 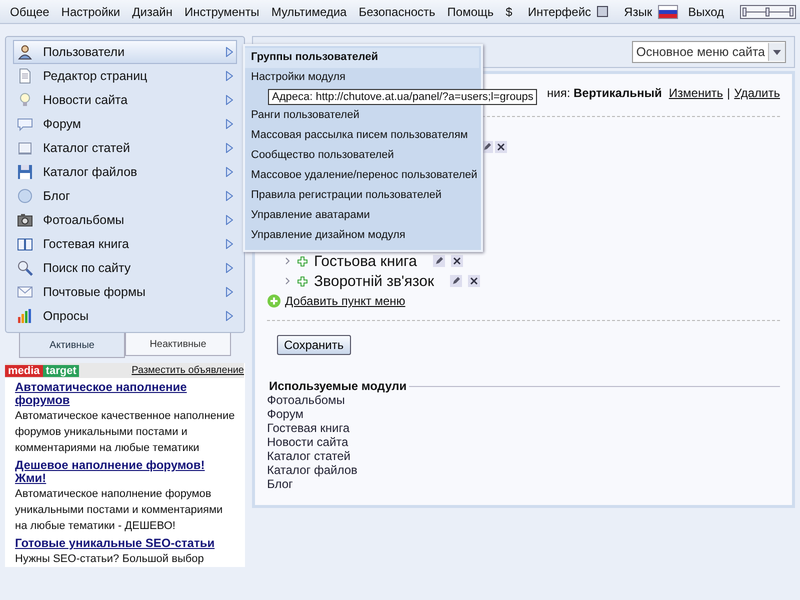 I want to click on top-menu-item: Безопасность, so click(x=397, y=11).